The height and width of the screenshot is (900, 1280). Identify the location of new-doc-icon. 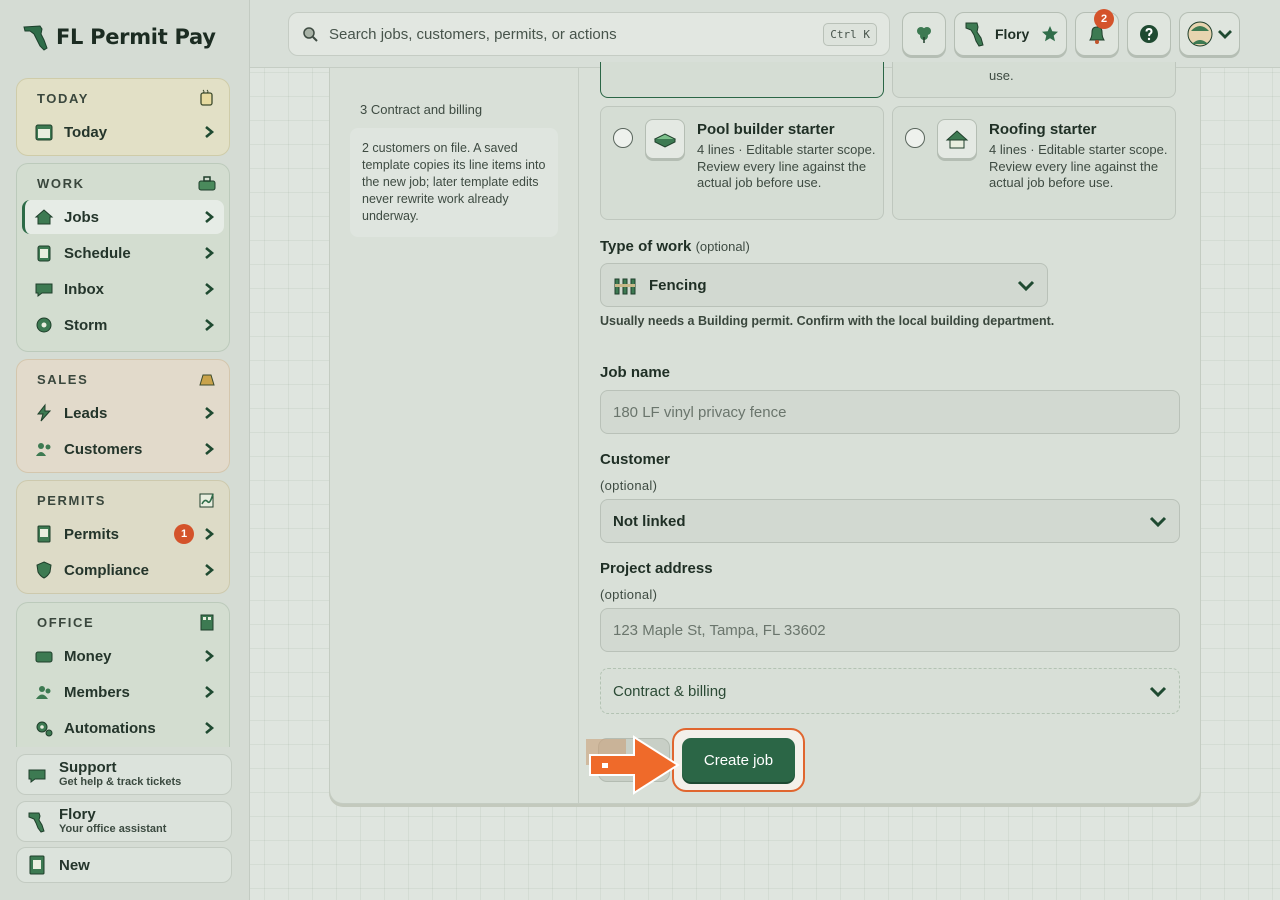
(37, 865).